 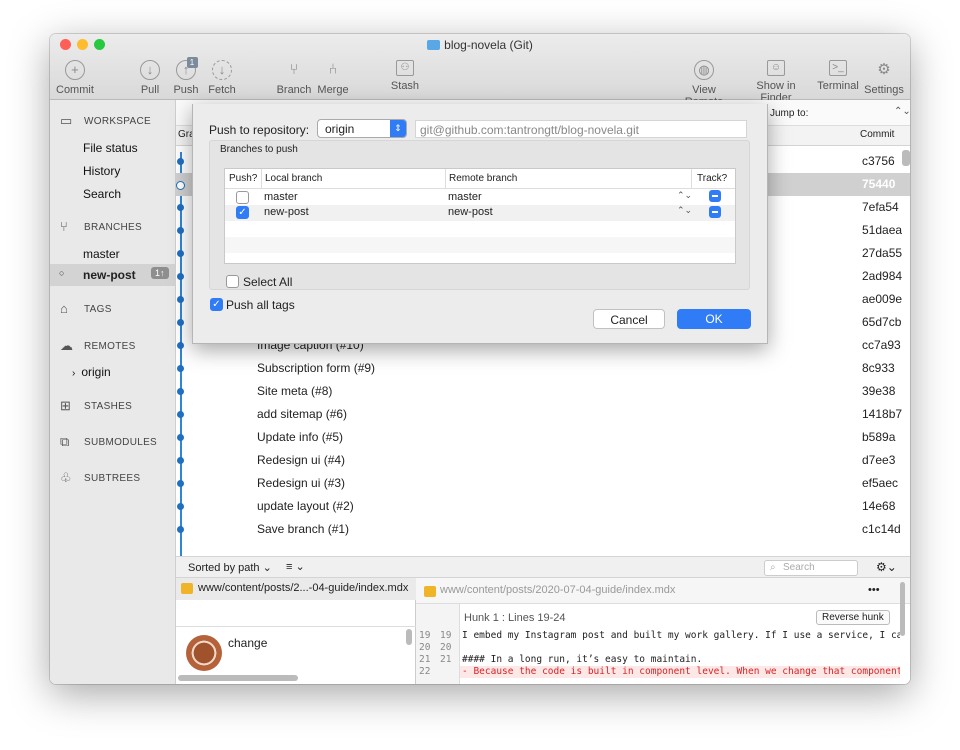 What do you see at coordinates (543, 368) in the screenshot?
I see `commit-row: Subscription form (#9) 8c933` at bounding box center [543, 368].